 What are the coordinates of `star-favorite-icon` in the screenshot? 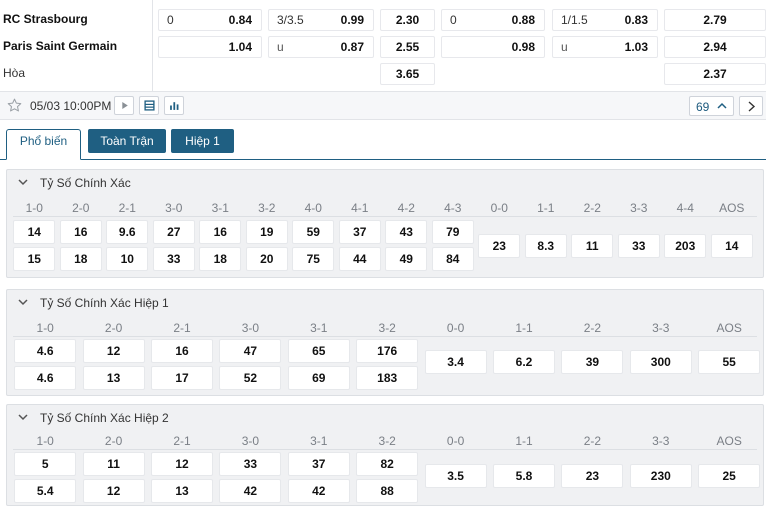 It's located at (14, 105).